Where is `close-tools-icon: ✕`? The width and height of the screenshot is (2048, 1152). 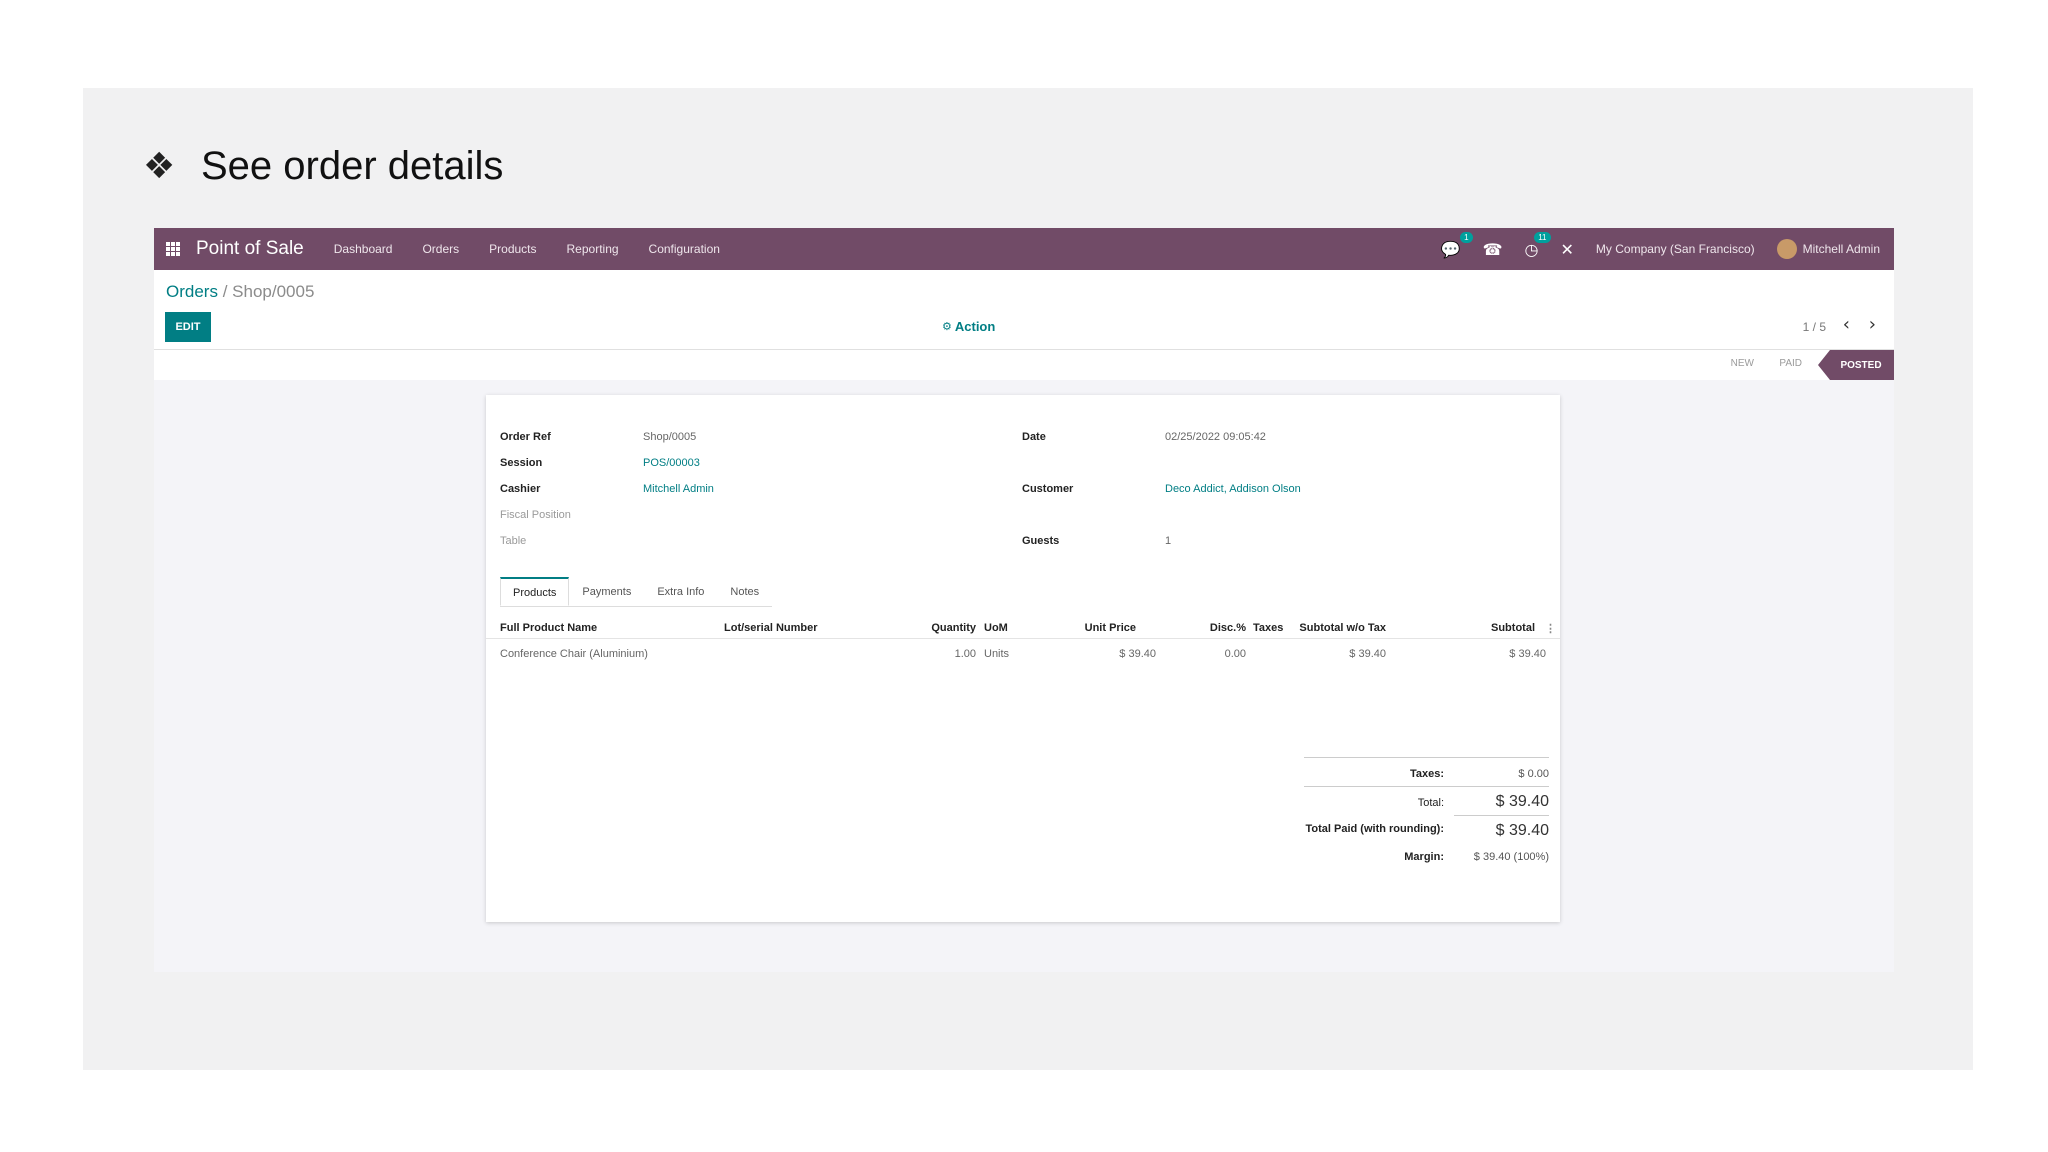
close-tools-icon: ✕ is located at coordinates (1567, 249).